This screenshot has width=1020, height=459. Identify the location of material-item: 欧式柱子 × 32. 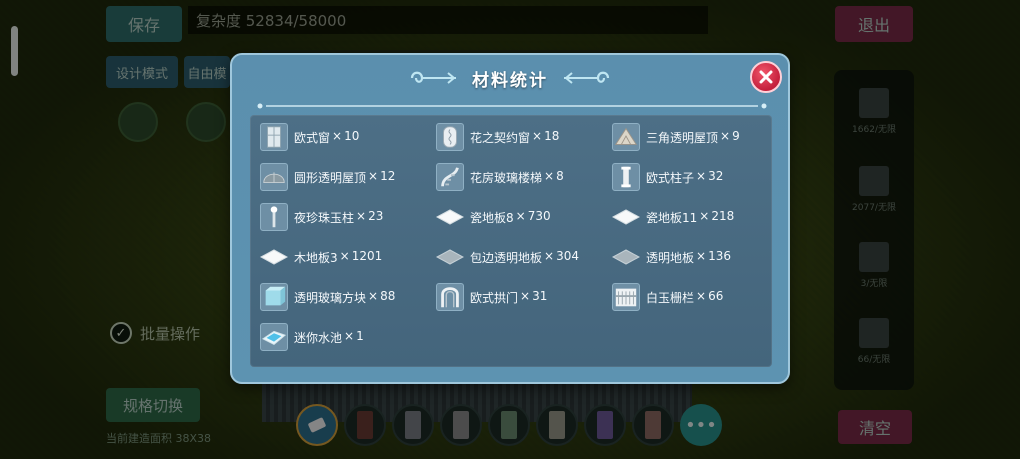
(691, 177).